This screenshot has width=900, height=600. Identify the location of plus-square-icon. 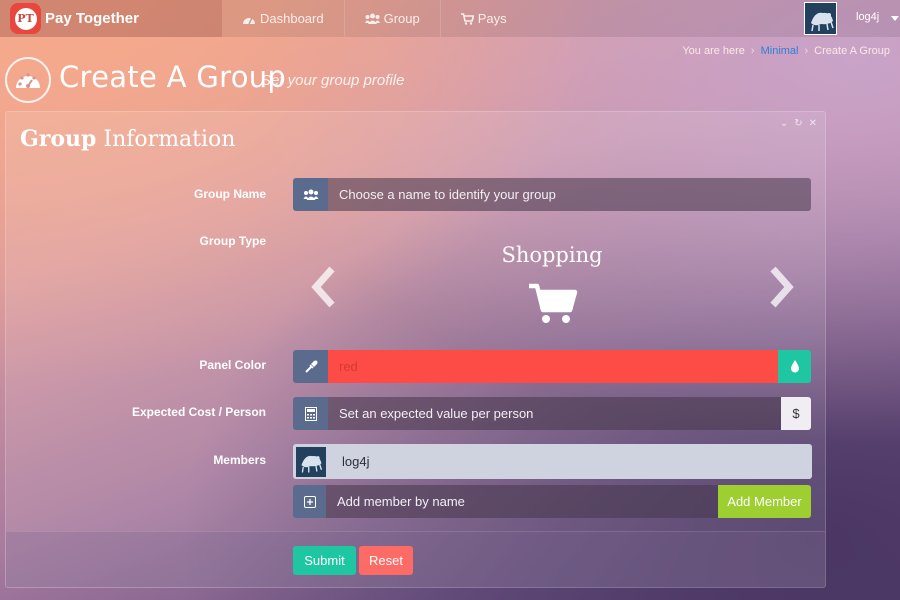
(309, 501).